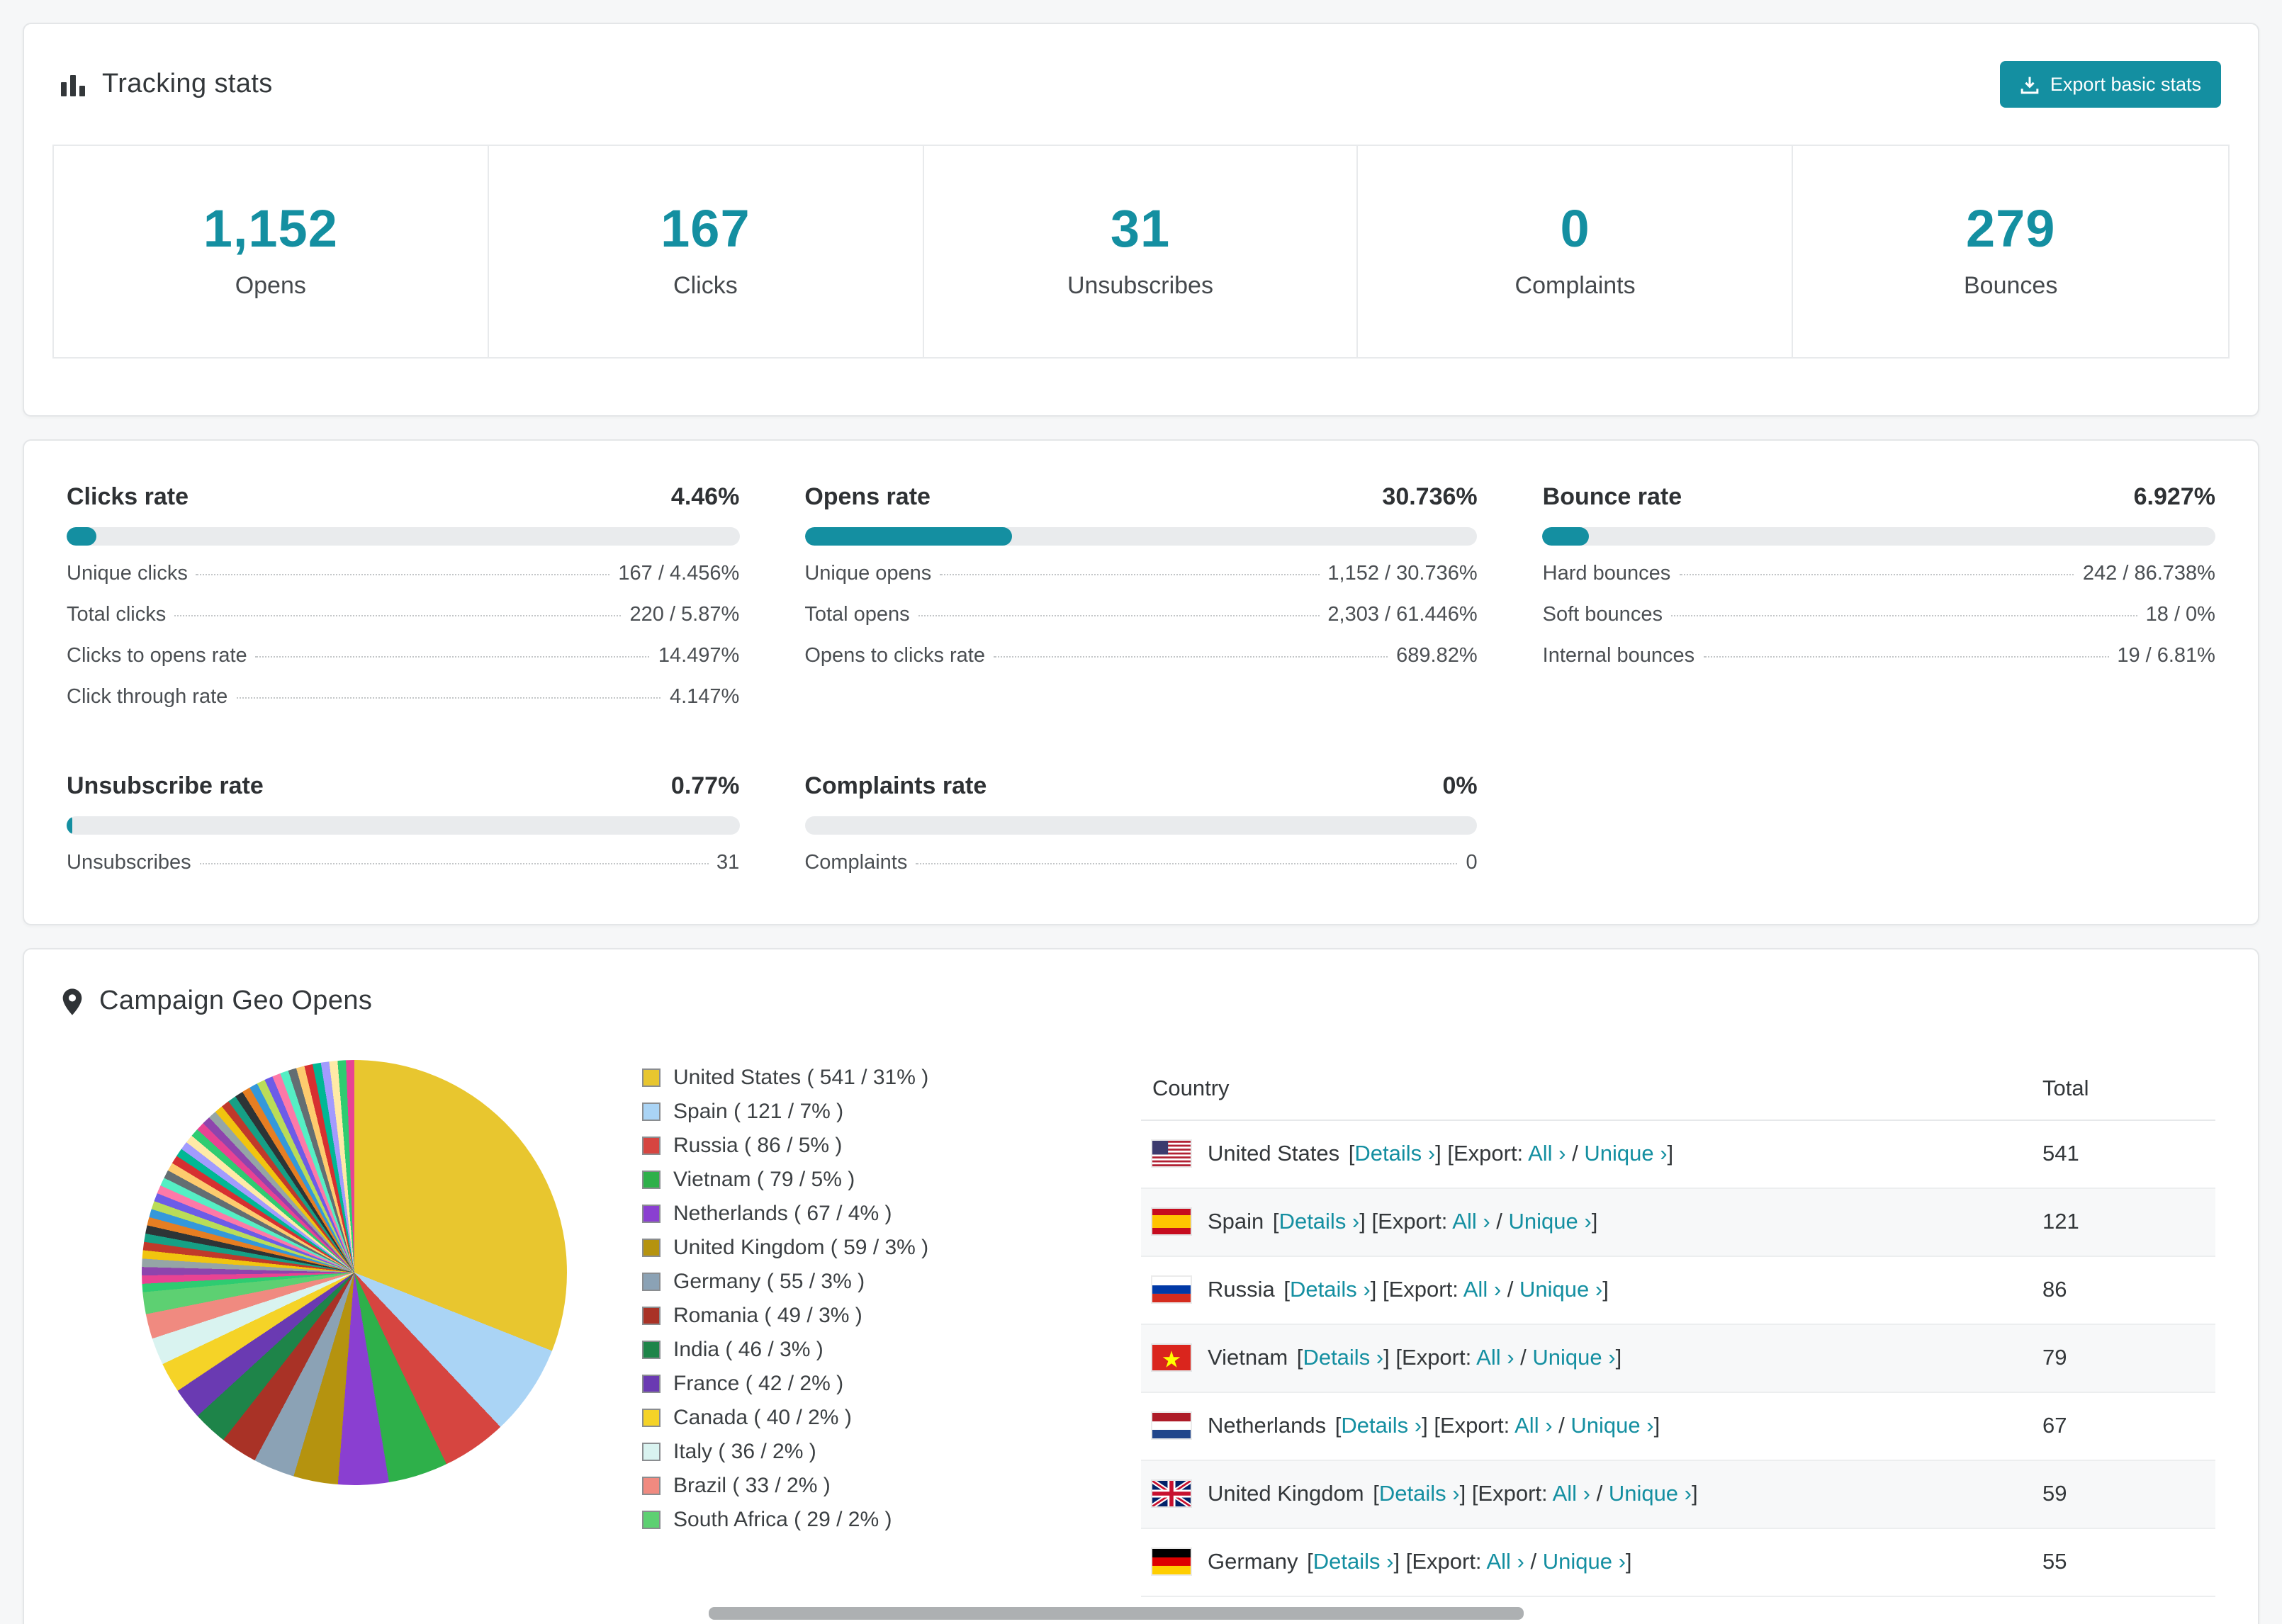 The height and width of the screenshot is (1624, 2282). What do you see at coordinates (354, 1272) in the screenshot?
I see `pie-wrap` at bounding box center [354, 1272].